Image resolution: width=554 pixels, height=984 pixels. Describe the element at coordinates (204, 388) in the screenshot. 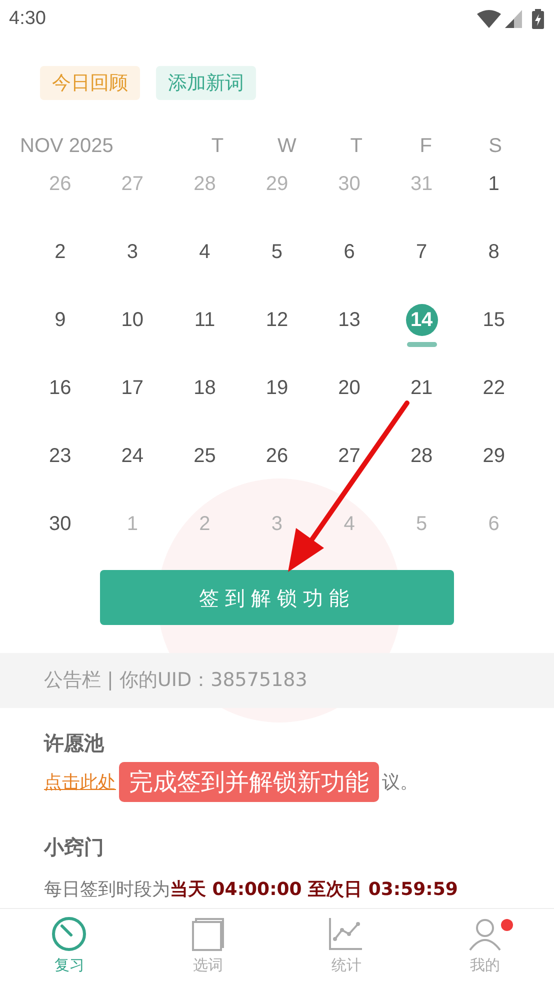

I see `calendar-day: 18` at that location.